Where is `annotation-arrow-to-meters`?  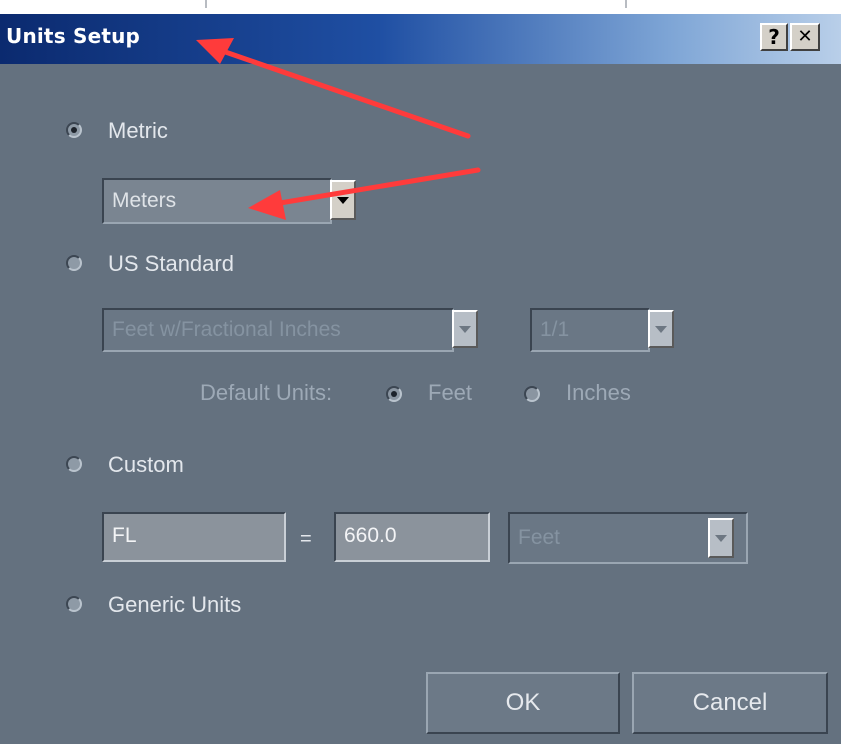 annotation-arrow-to-meters is located at coordinates (370, 188).